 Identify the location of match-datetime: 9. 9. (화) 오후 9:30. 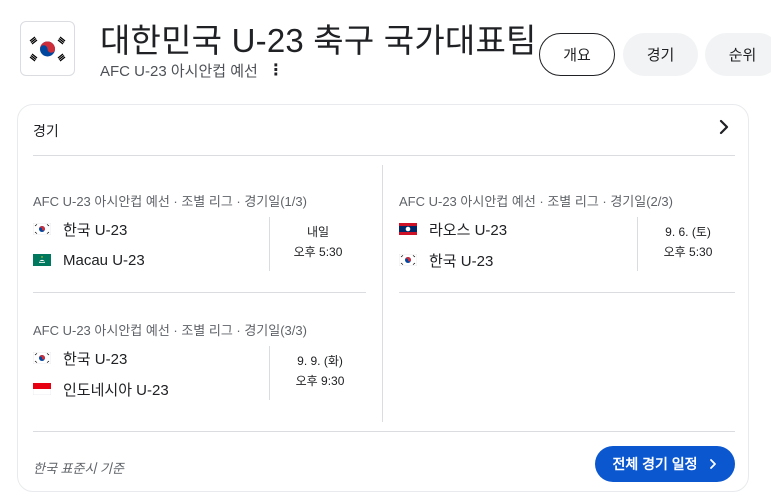
(320, 371).